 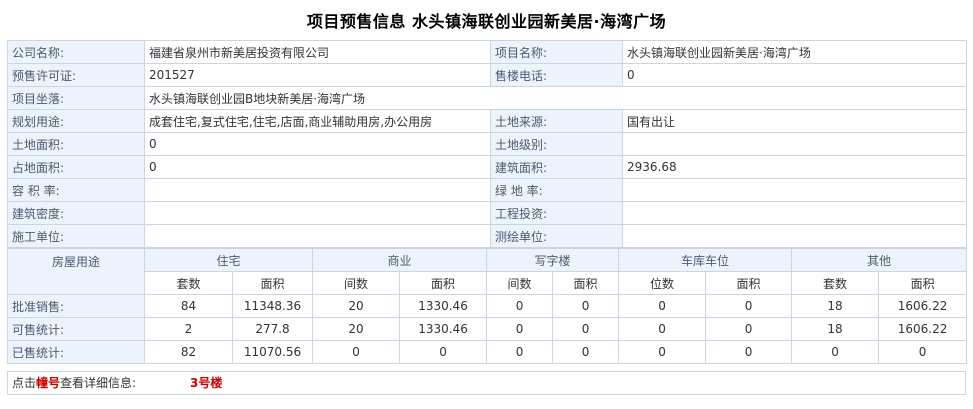 What do you see at coordinates (794, 75) in the screenshot?
I see `sales-phone-value: 0` at bounding box center [794, 75].